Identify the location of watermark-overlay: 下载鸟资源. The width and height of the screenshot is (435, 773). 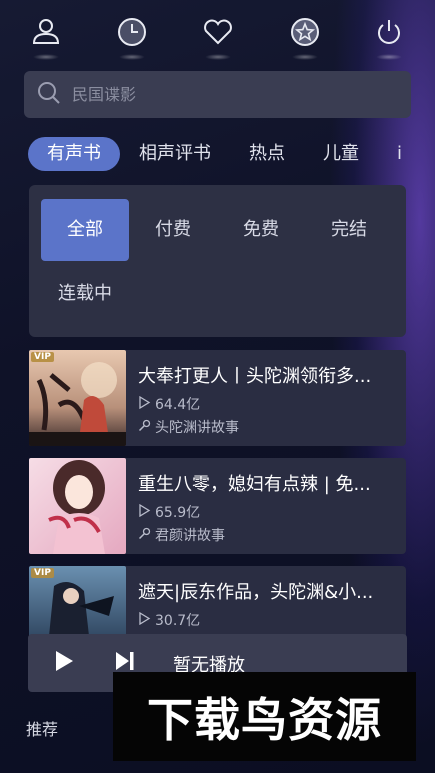
(264, 716).